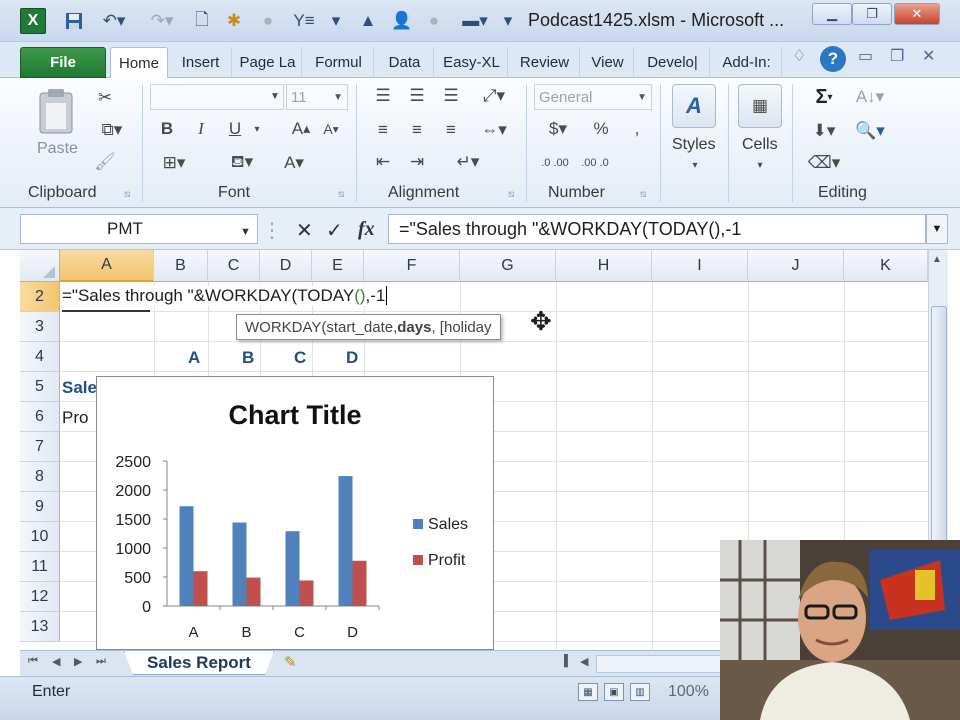  Describe the element at coordinates (114, 21) in the screenshot. I see `undo-icon: ↶▾` at that location.